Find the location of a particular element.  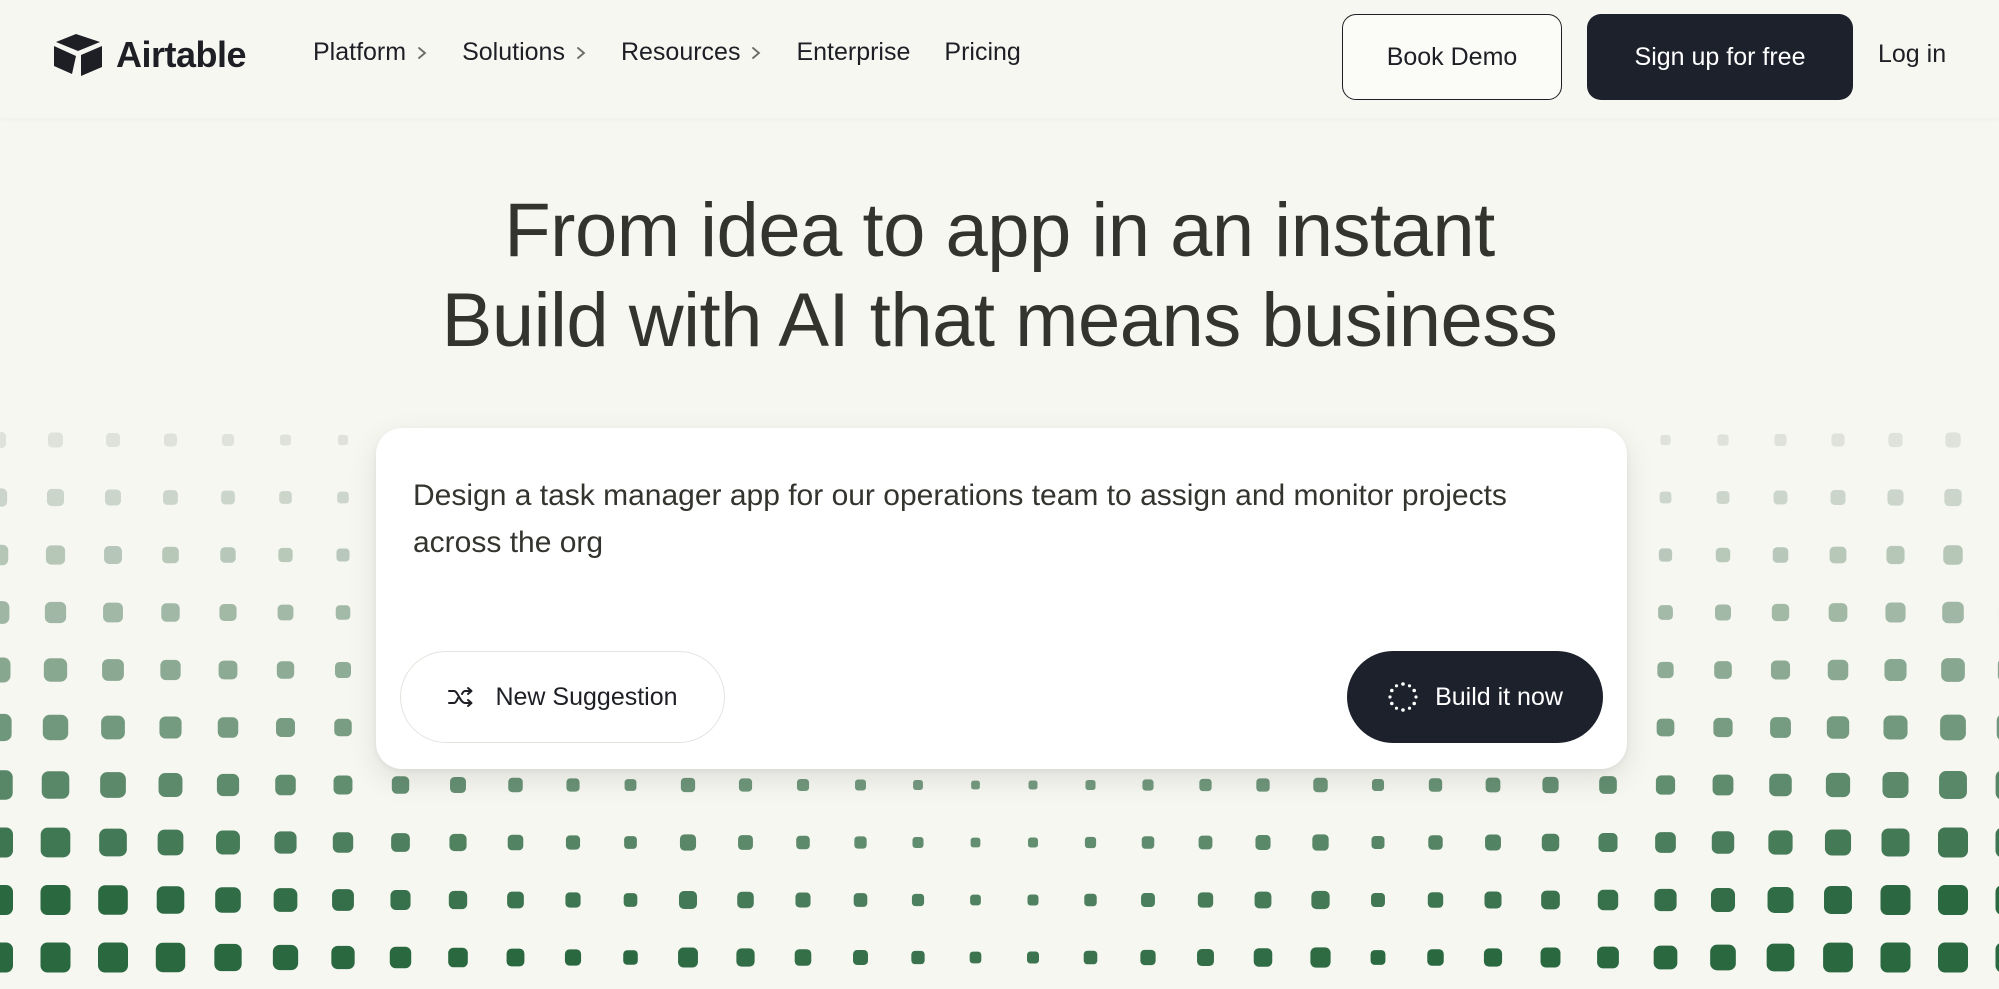

nav-item-label: Solutions is located at coordinates (513, 52).